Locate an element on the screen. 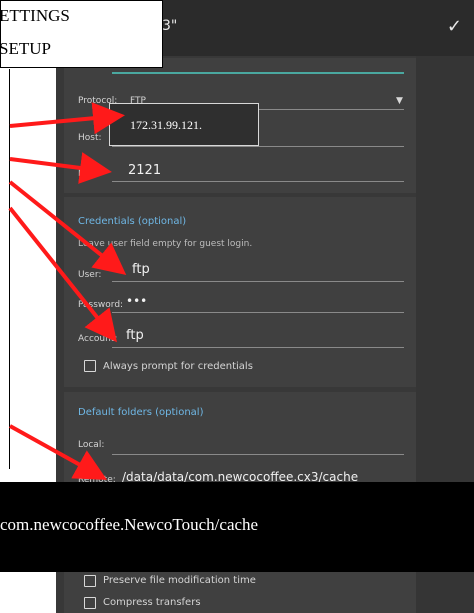  password-label: Password: is located at coordinates (101, 305).